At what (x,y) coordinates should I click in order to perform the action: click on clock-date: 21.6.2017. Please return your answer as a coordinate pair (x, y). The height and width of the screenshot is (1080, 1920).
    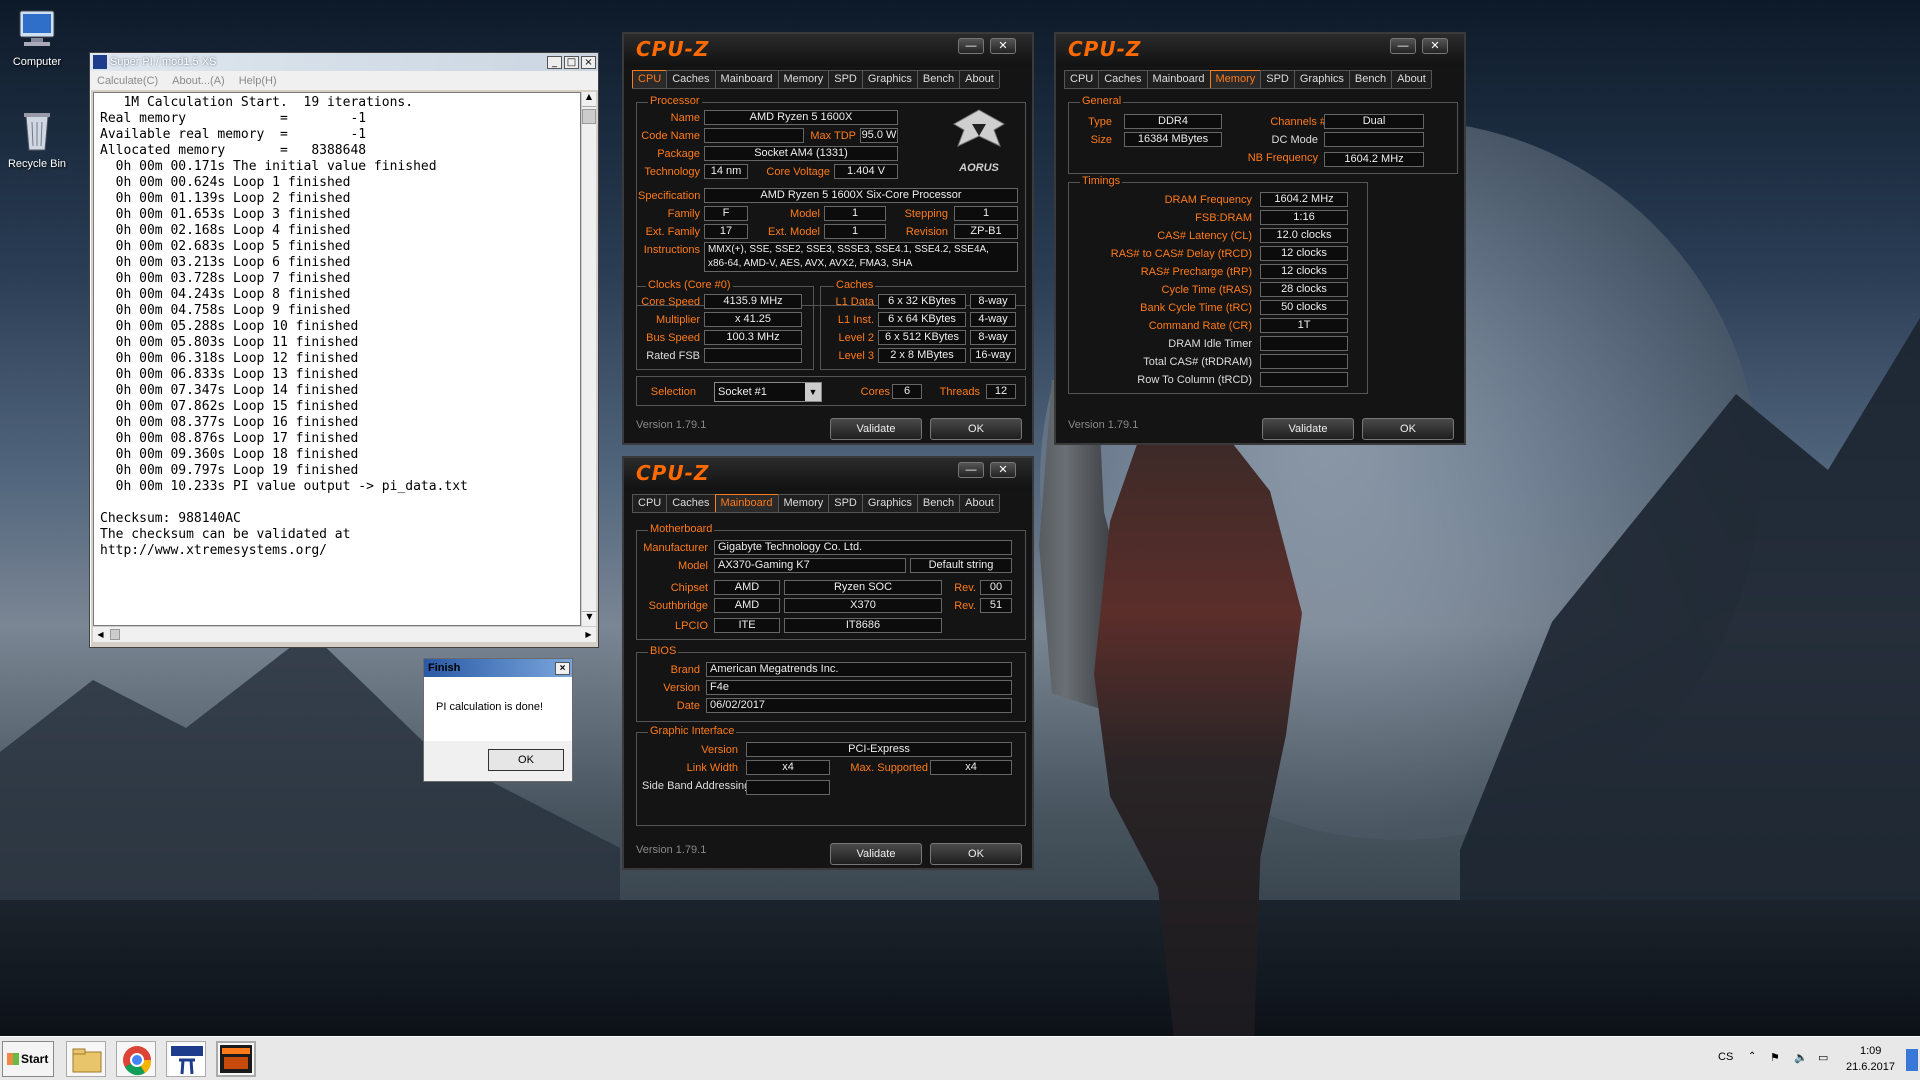
    Looking at the image, I should click on (1870, 1067).